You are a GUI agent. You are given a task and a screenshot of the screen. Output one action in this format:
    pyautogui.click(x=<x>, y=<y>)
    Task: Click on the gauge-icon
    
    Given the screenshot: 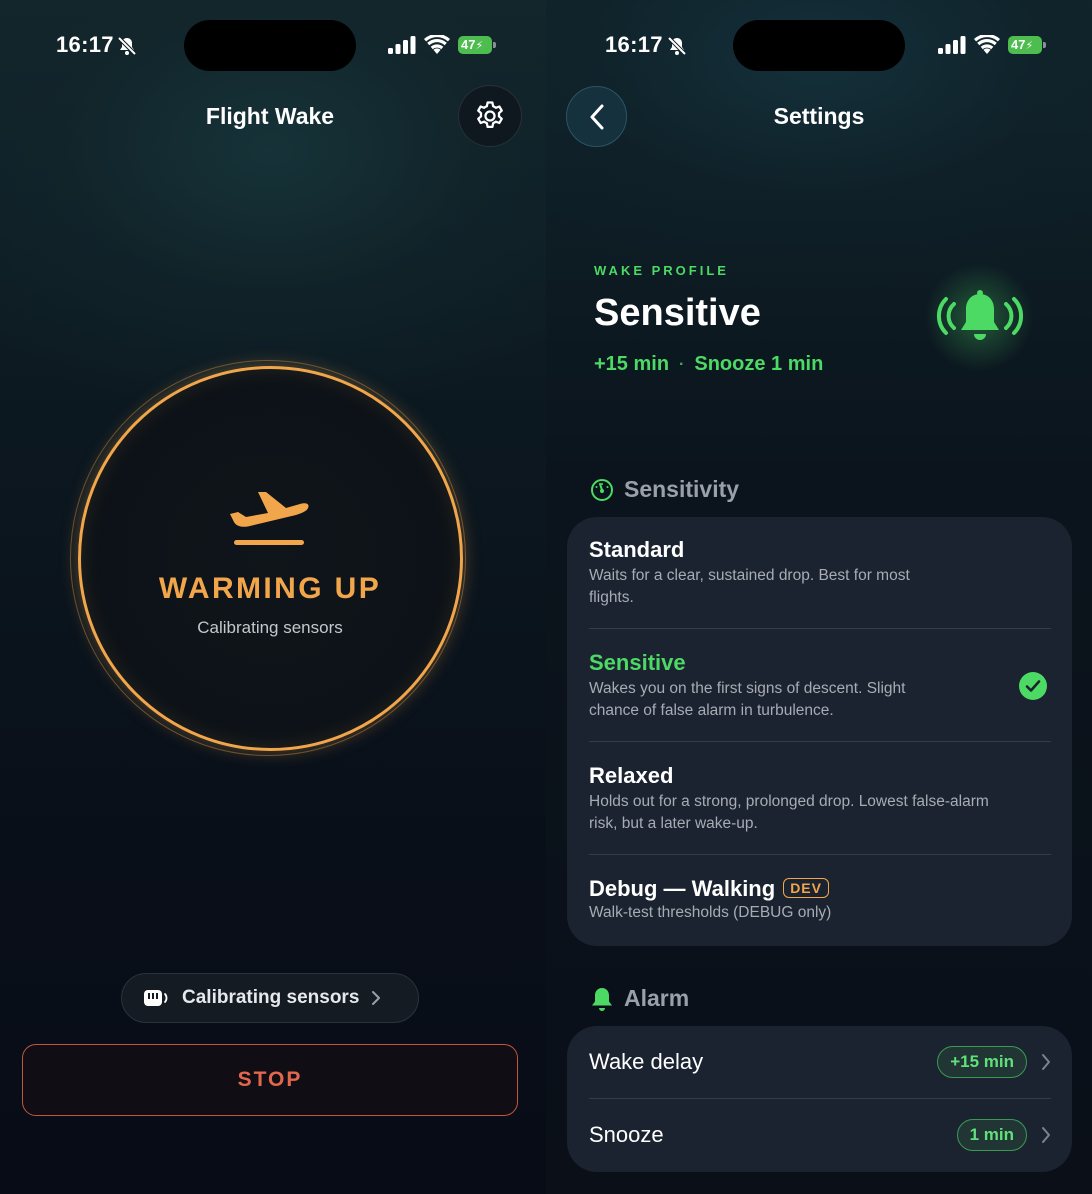 What is the action you would take?
    pyautogui.click(x=602, y=489)
    